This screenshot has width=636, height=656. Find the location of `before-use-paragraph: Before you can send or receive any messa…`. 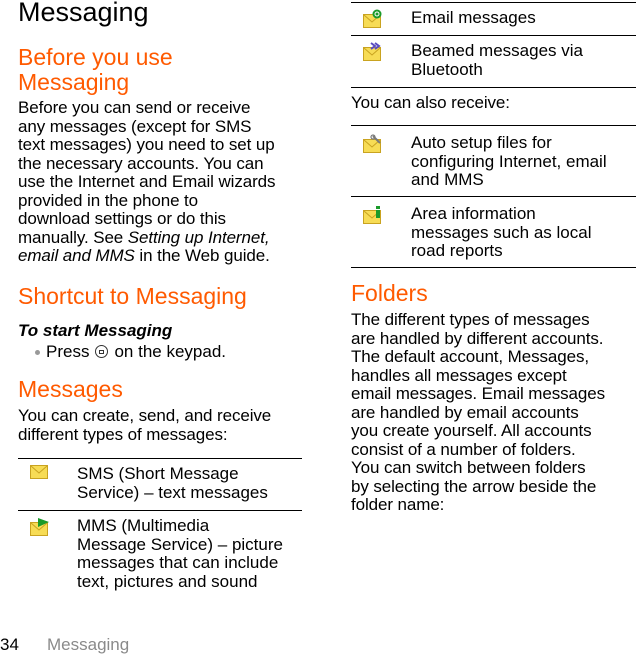

before-use-paragraph: Before you can send or receive any messa… is located at coordinates (163, 182).